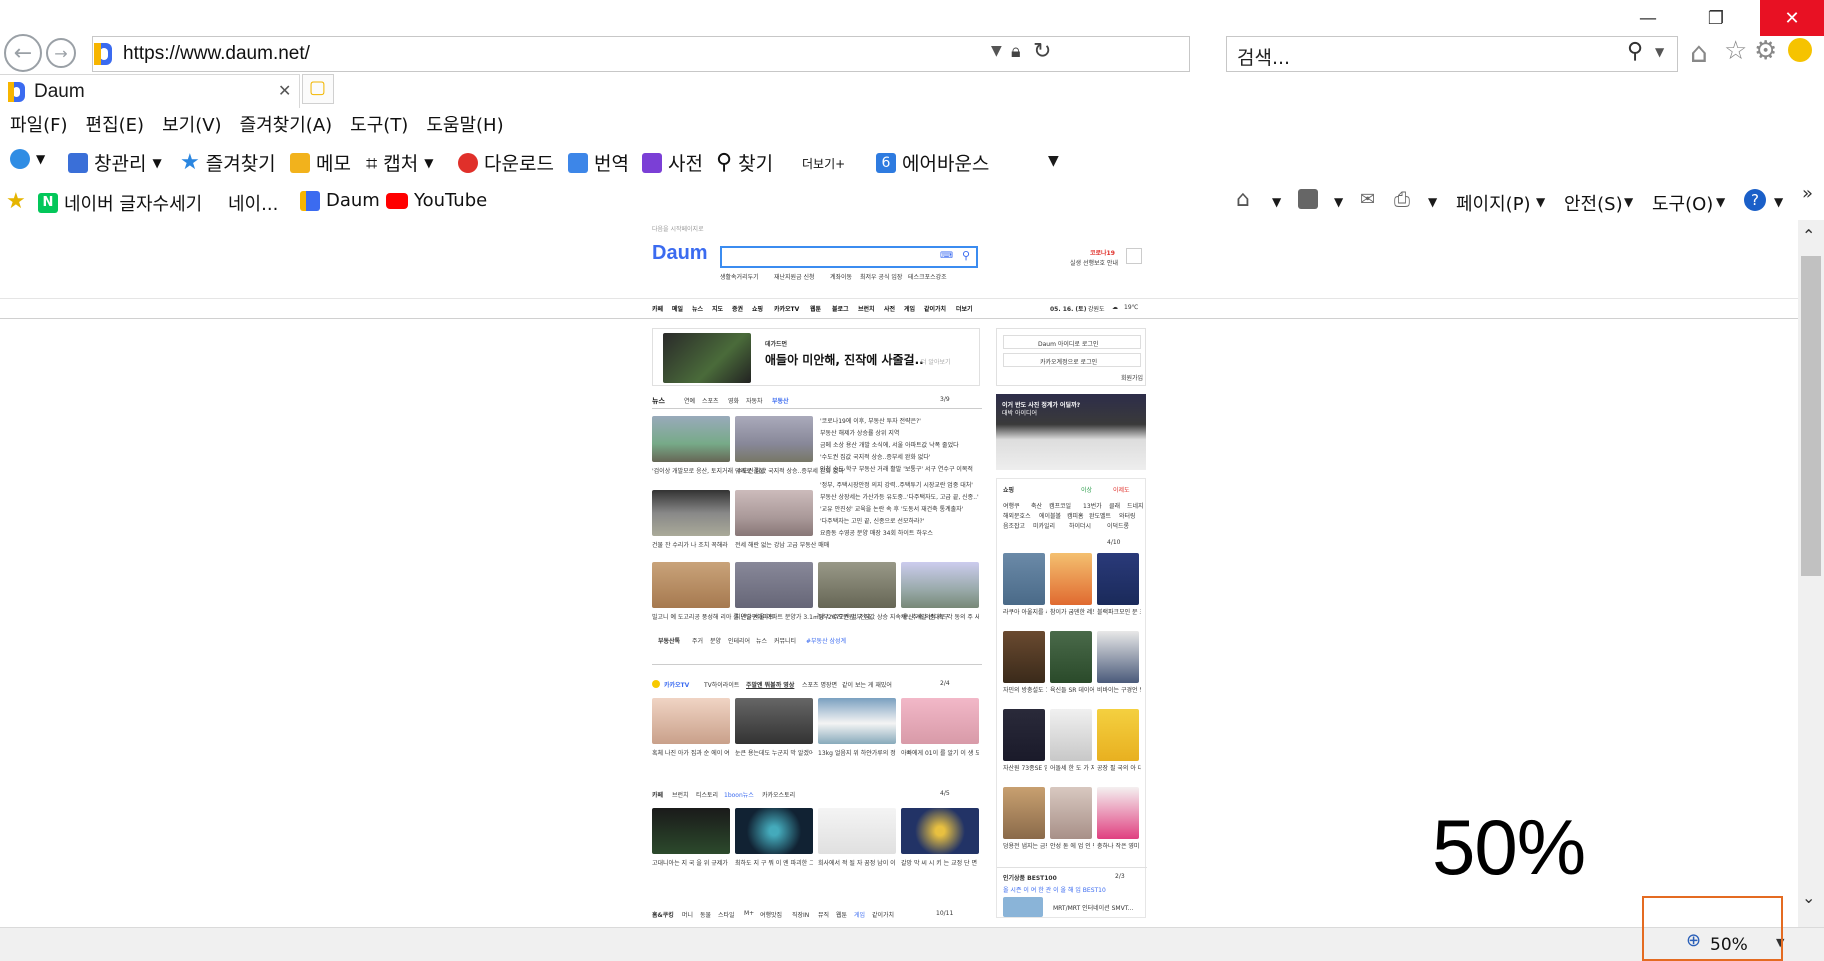  I want to click on fav-daum: Daum, so click(340, 200).